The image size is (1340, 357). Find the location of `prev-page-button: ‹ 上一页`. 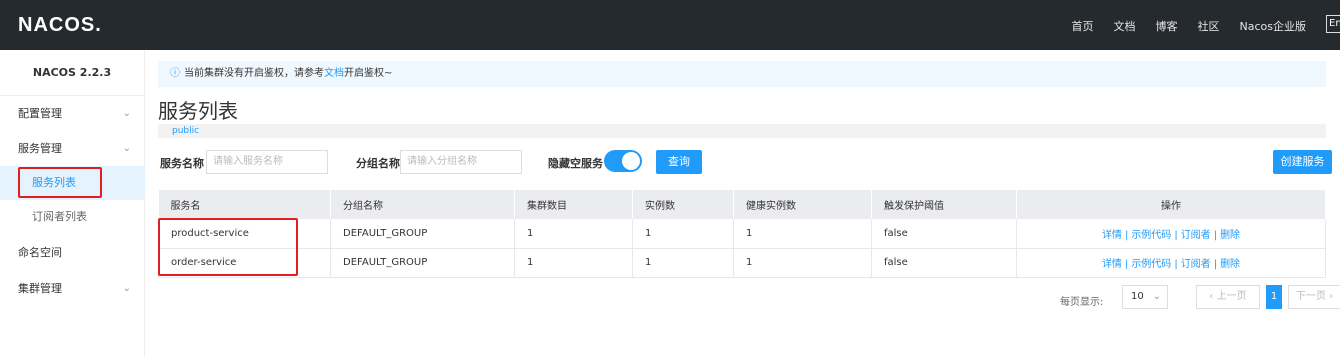

prev-page-button: ‹ 上一页 is located at coordinates (1228, 297).